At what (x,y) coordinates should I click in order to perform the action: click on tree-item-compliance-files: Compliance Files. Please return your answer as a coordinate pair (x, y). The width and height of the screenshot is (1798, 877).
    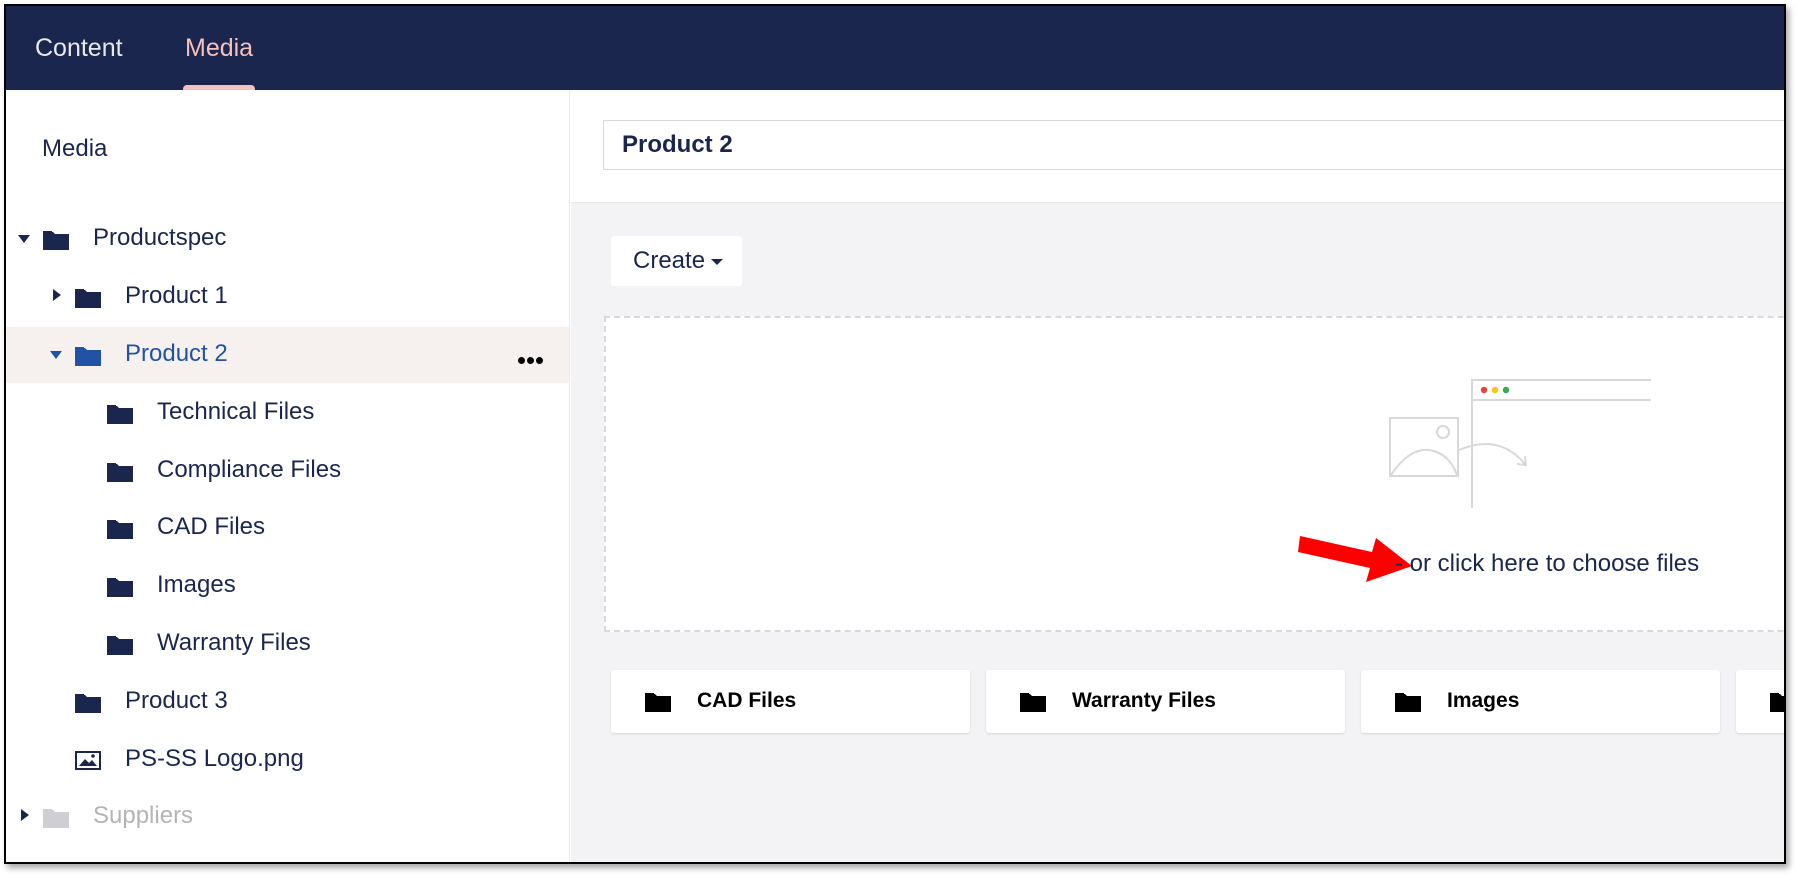
    Looking at the image, I should click on (287, 471).